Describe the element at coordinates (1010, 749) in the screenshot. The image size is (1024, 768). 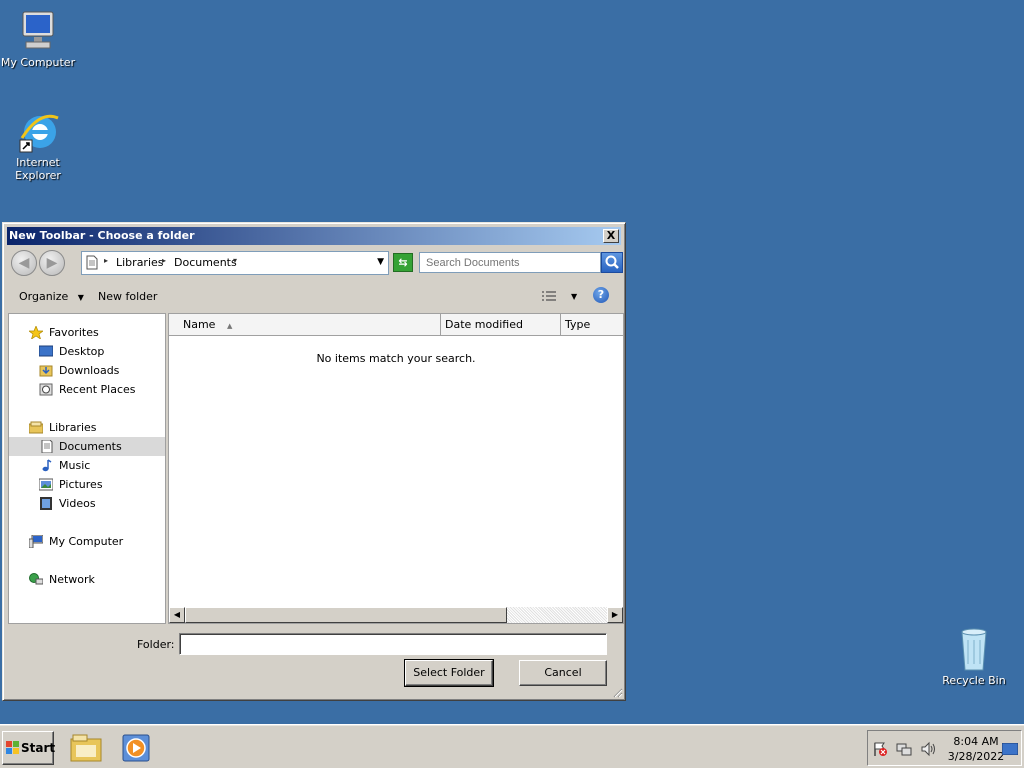
I see `show-desktop-icon` at that location.